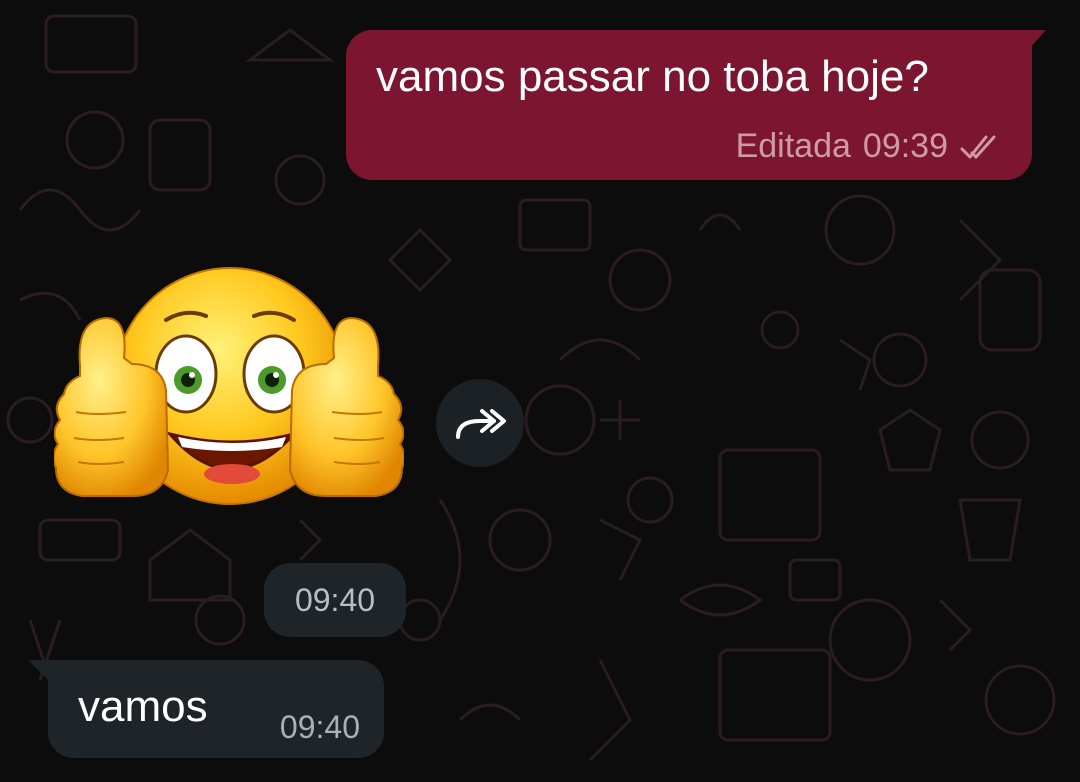 Image resolution: width=1080 pixels, height=782 pixels. I want to click on forward-icon, so click(481, 424).